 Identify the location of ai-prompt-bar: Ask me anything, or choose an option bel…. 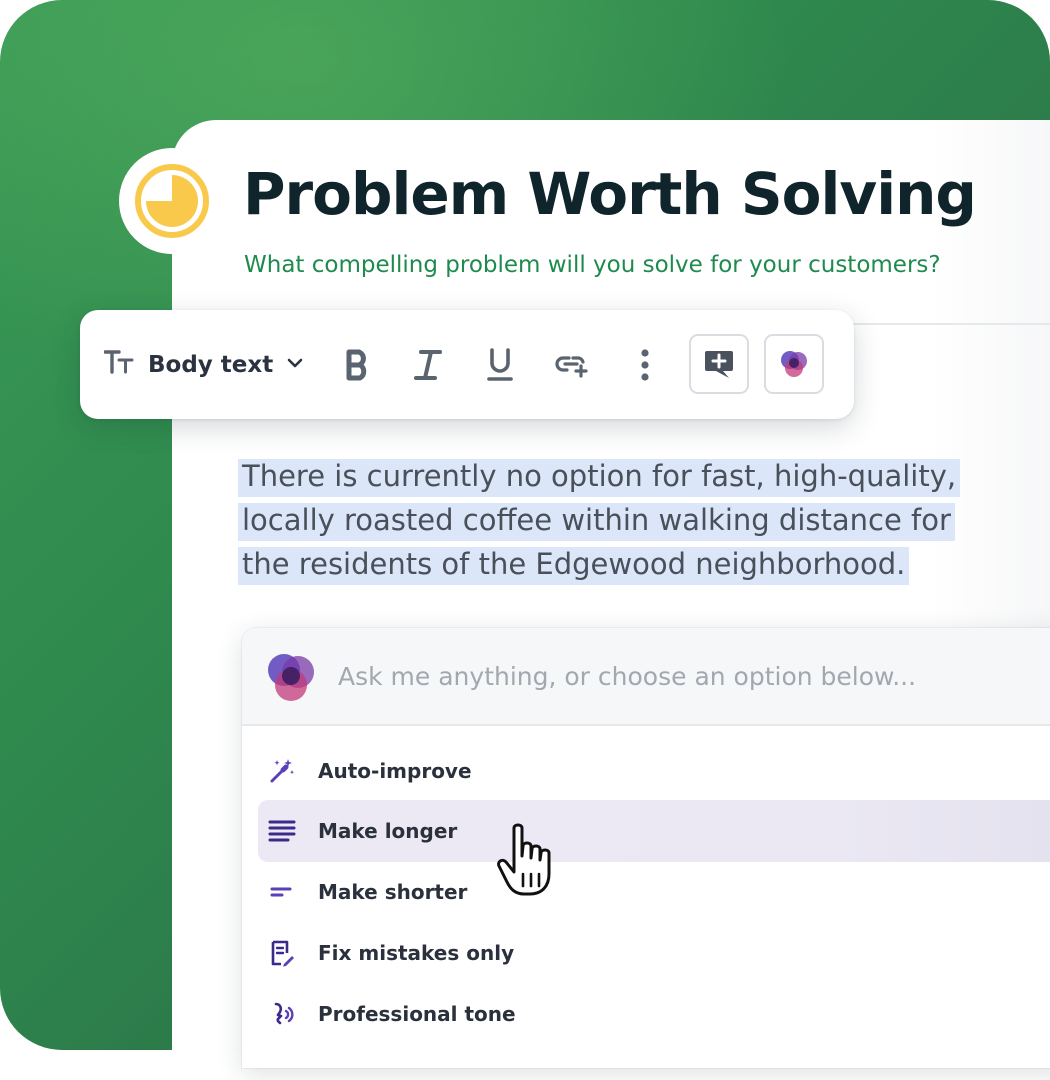
(646, 677).